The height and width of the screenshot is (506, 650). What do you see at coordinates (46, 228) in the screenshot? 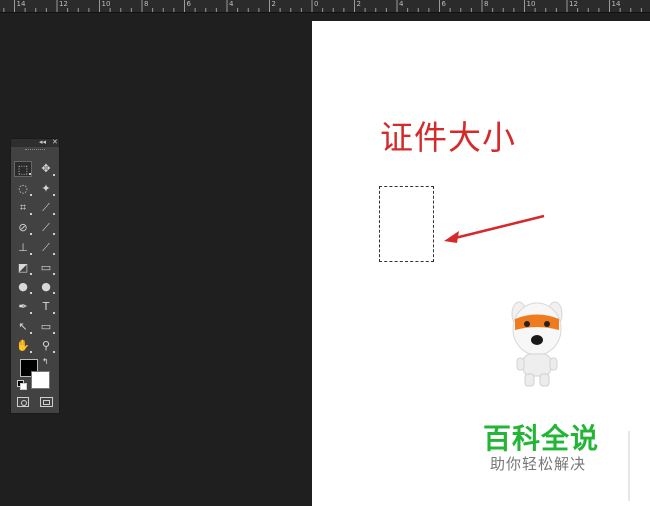
I see `brush-tool-icon: ⟋` at bounding box center [46, 228].